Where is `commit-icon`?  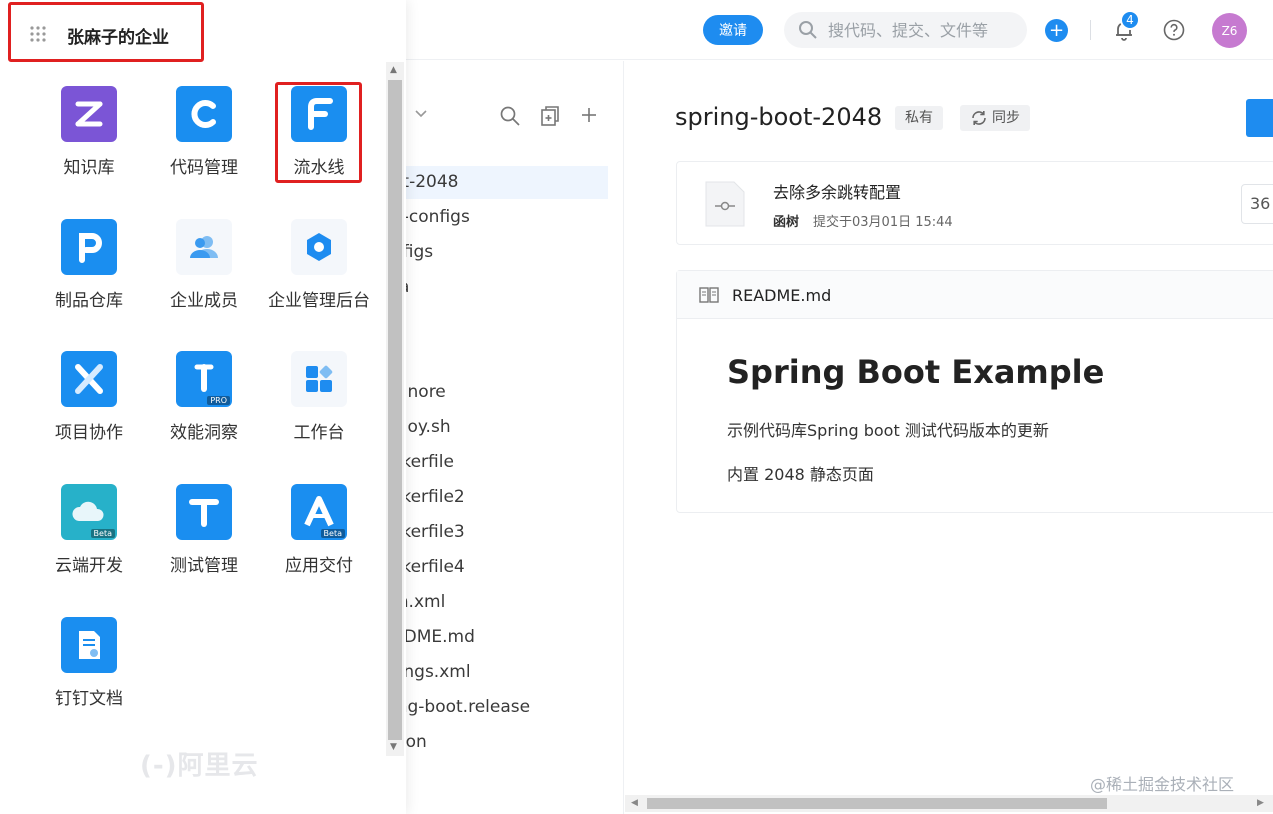 commit-icon is located at coordinates (725, 204).